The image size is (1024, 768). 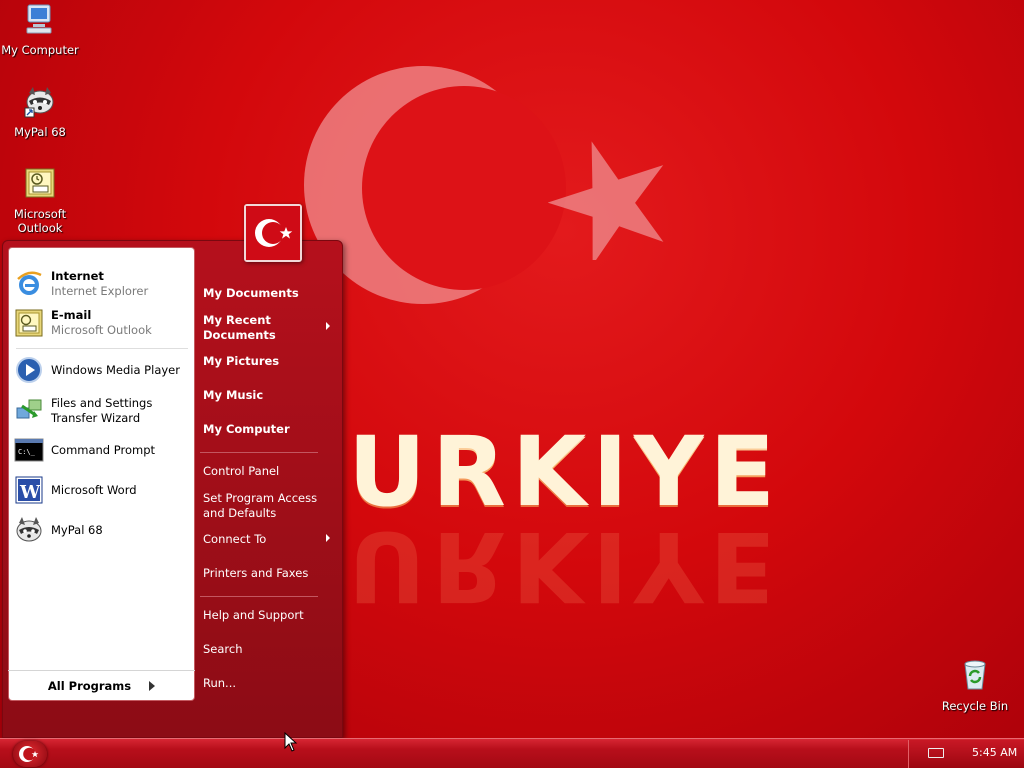 I want to click on pinned-internet: Internet Internet Explorer, so click(x=104, y=284).